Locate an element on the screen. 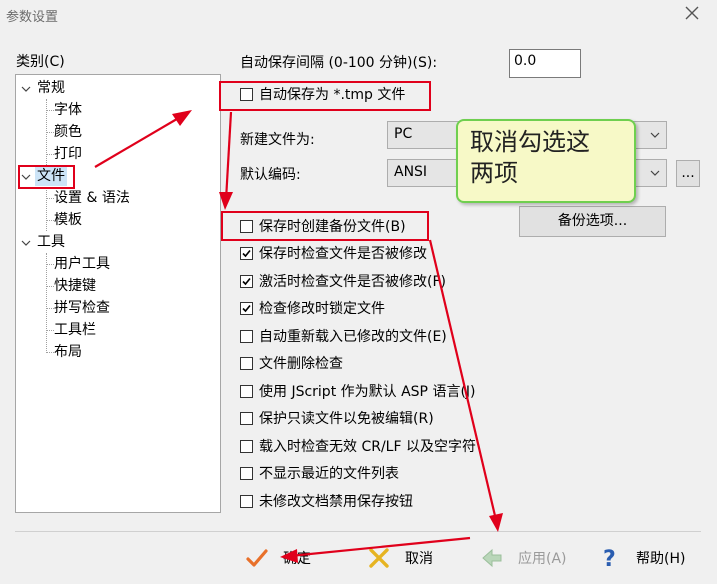  arrow-left-icon is located at coordinates (492, 558).